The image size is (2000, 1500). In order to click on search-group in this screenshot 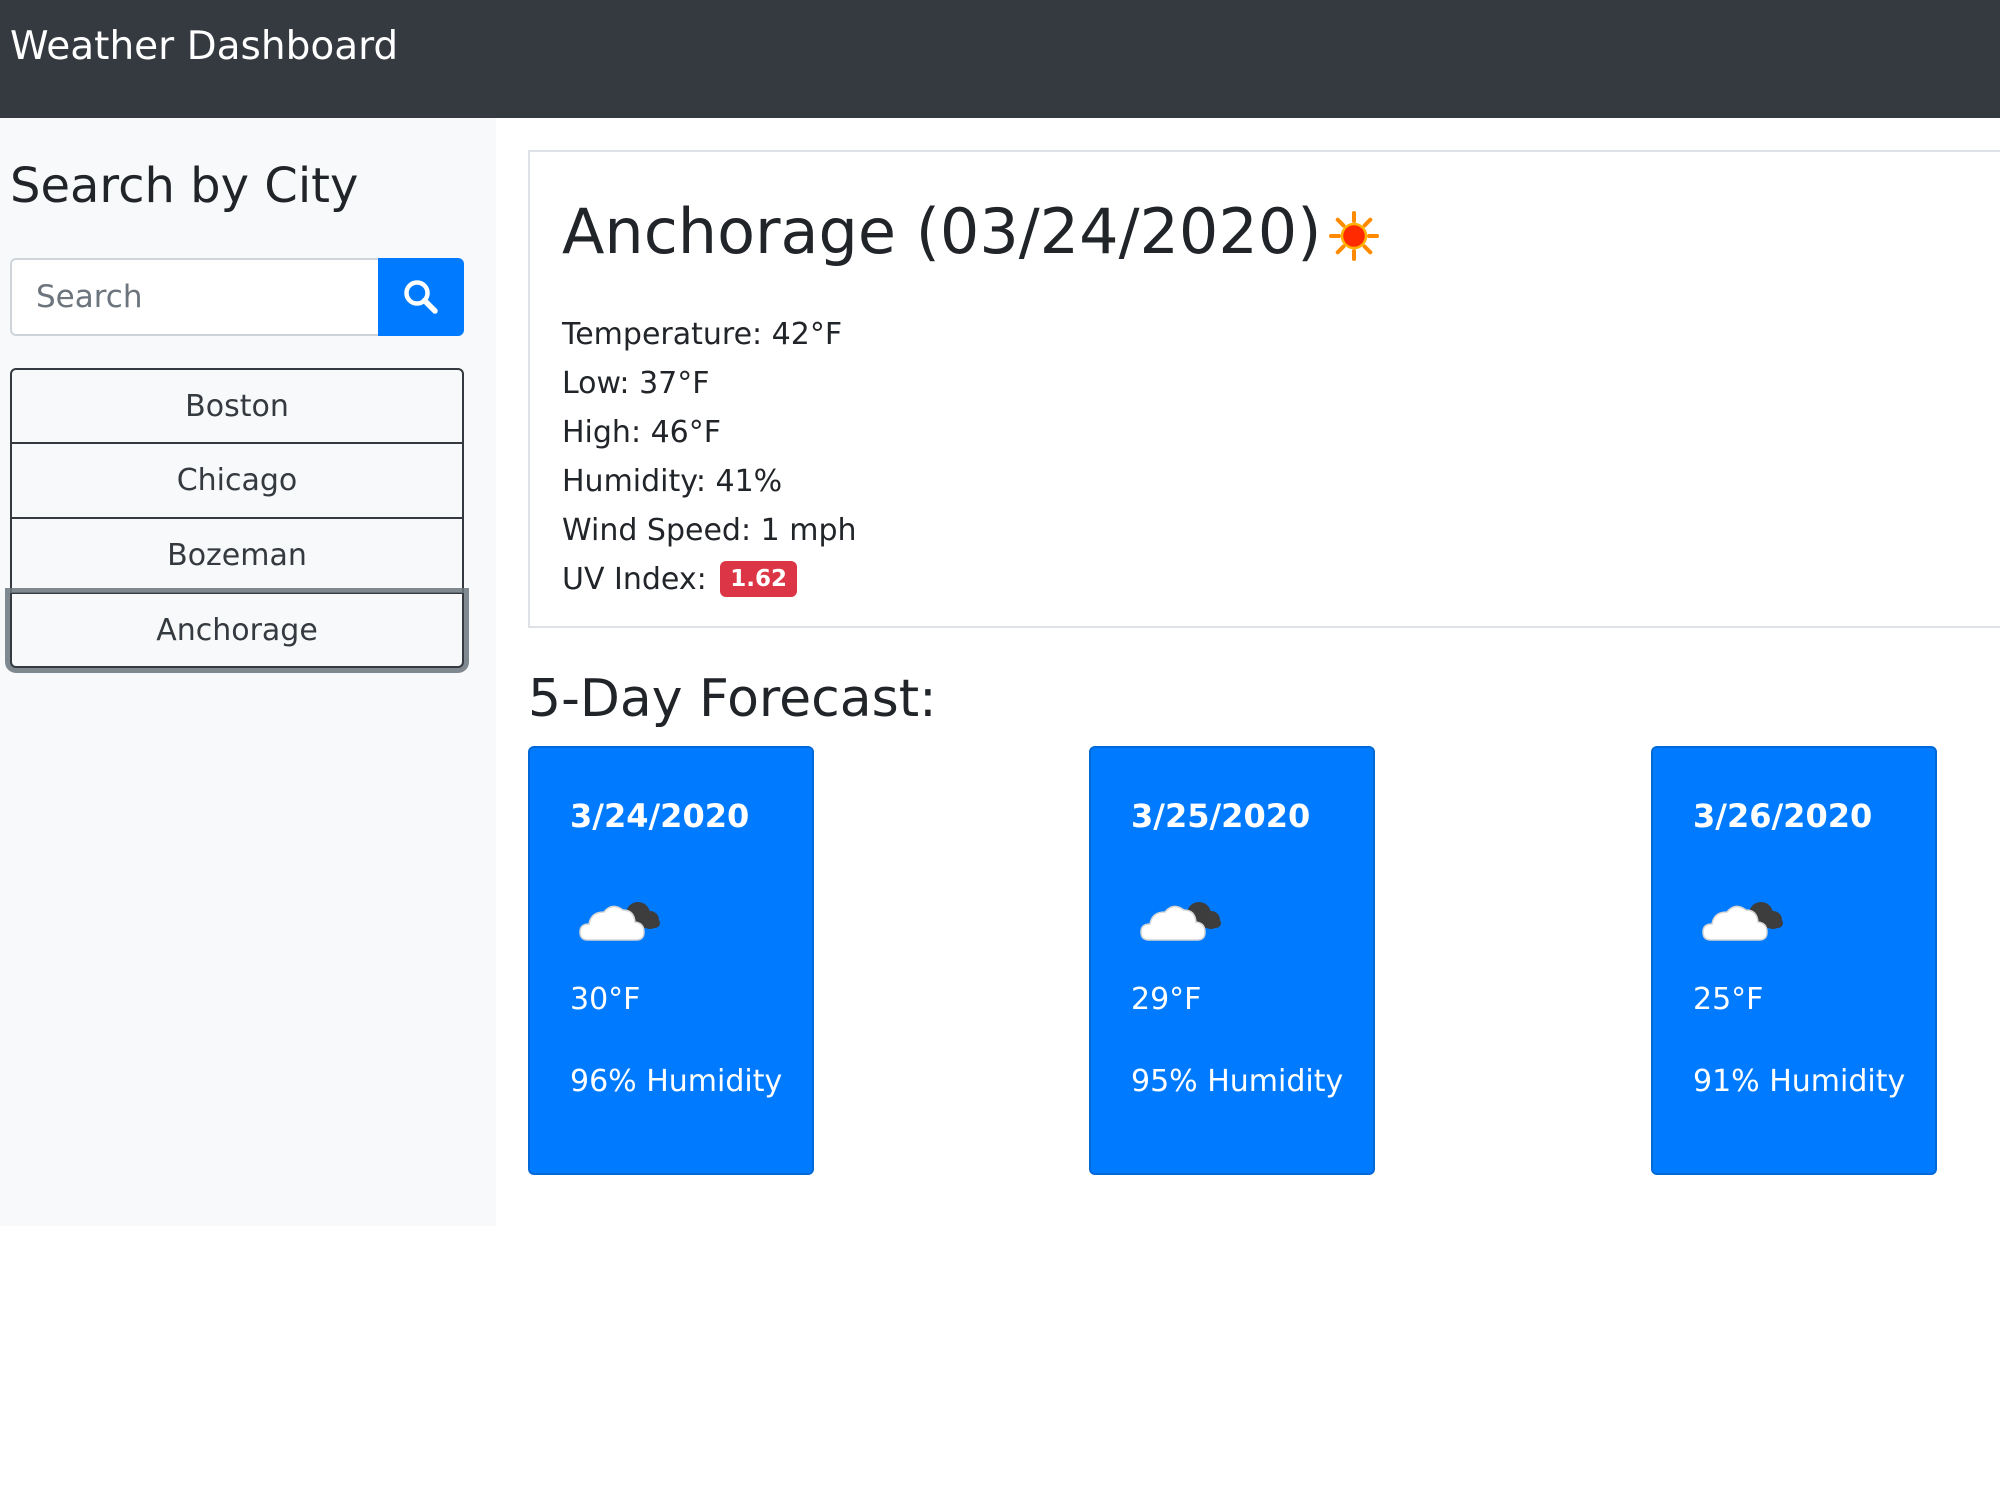, I will do `click(237, 297)`.